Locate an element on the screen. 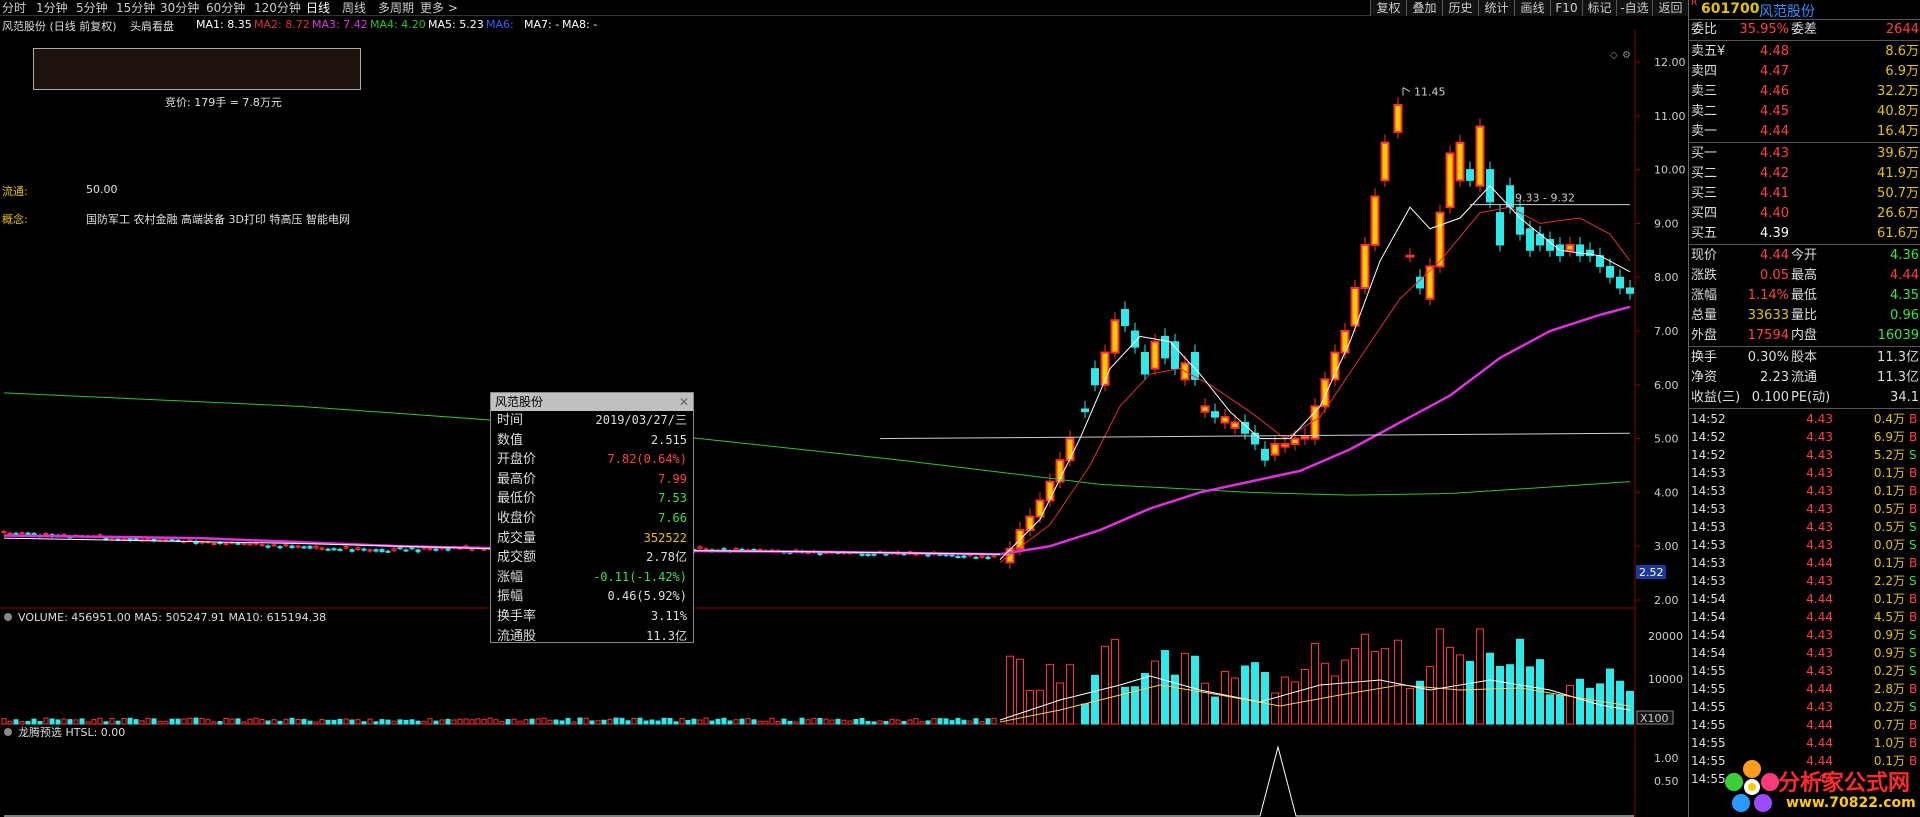 The image size is (1920, 817). toolbar-button: 统计 is located at coordinates (1496, 8).